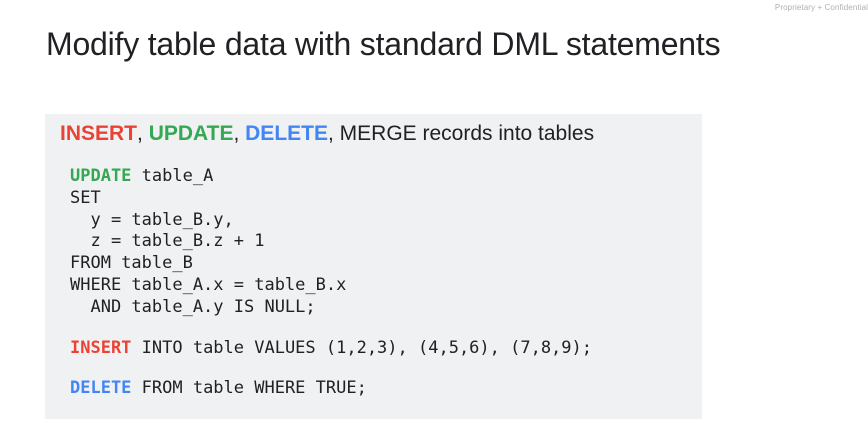 Image resolution: width=868 pixels, height=440 pixels. Describe the element at coordinates (249, 388) in the screenshot. I see `code-text: FROM table WHERE TRUE;` at that location.